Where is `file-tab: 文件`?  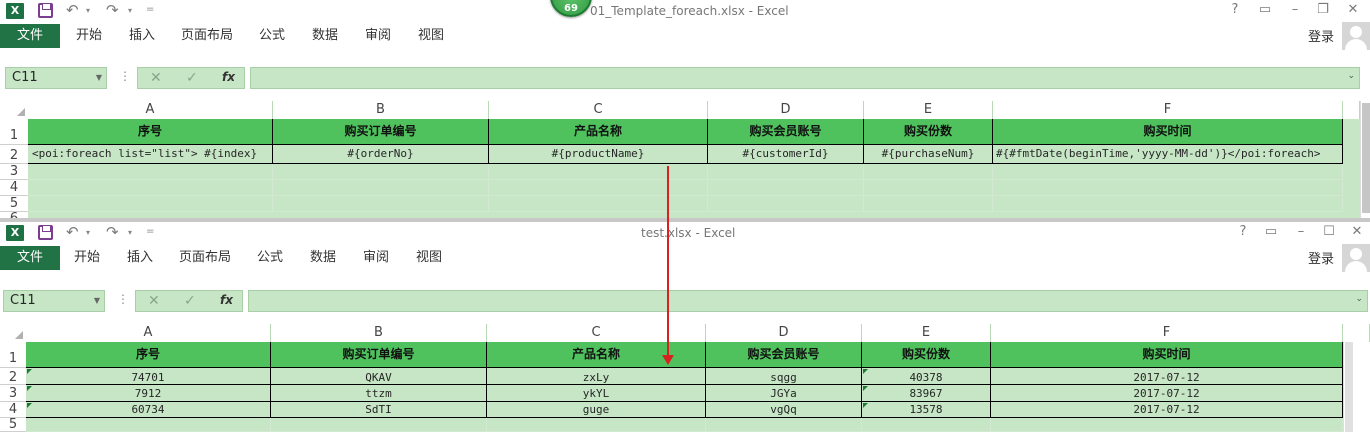
file-tab: 文件 is located at coordinates (30, 36).